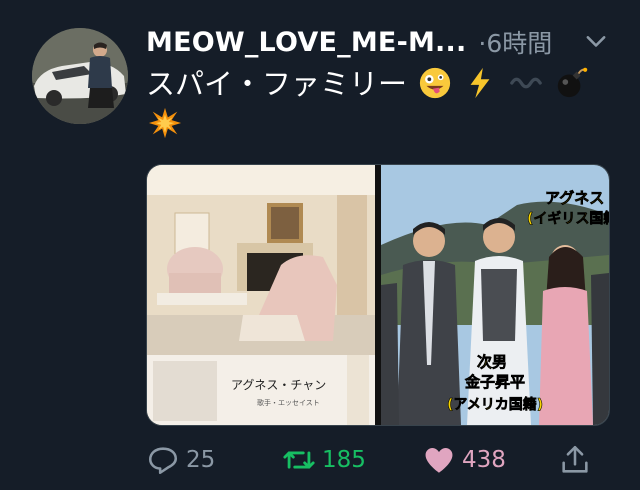 This screenshot has width=640, height=490. I want to click on collision-icon, so click(165, 123).